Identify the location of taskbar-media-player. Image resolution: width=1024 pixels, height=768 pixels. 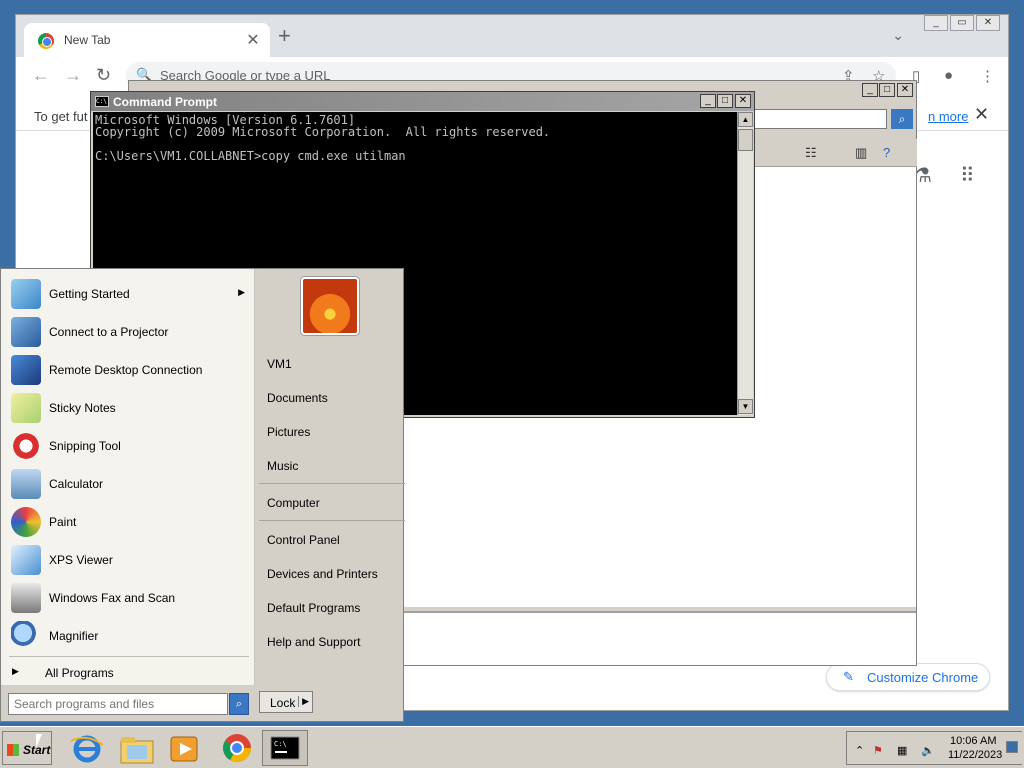
(185, 748).